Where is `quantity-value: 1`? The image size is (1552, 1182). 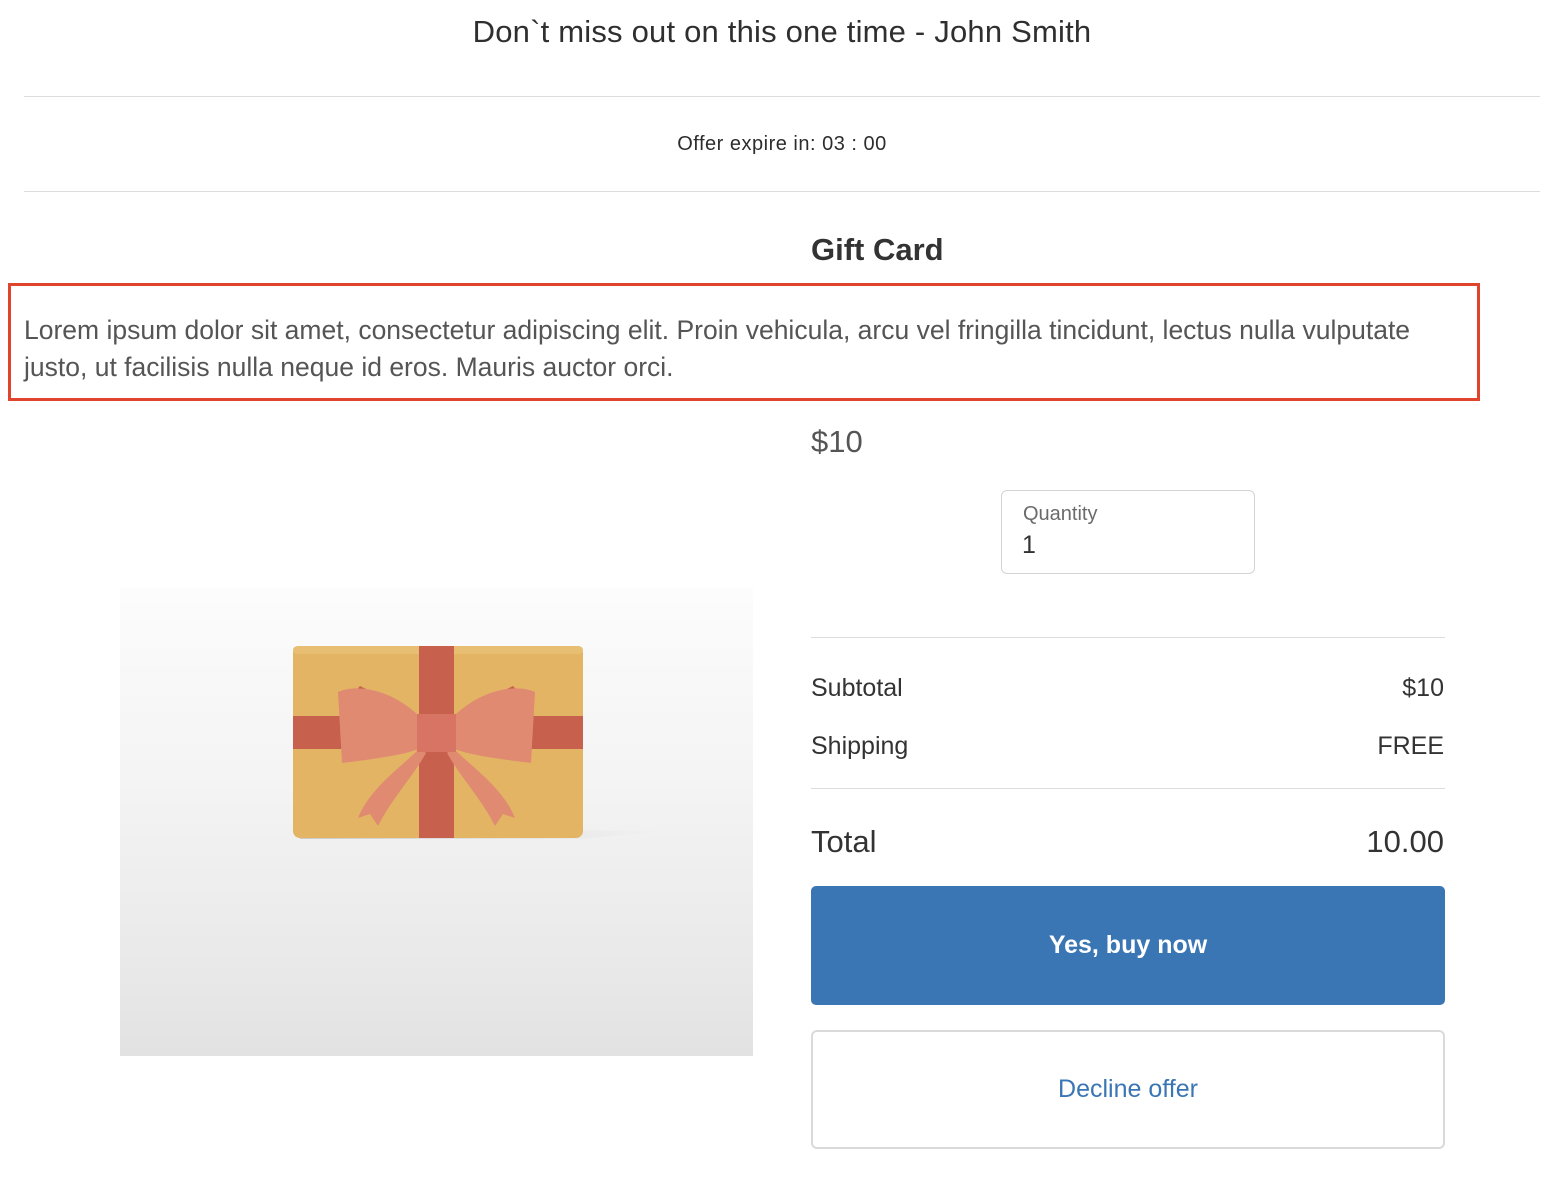
quantity-value: 1 is located at coordinates (1029, 545).